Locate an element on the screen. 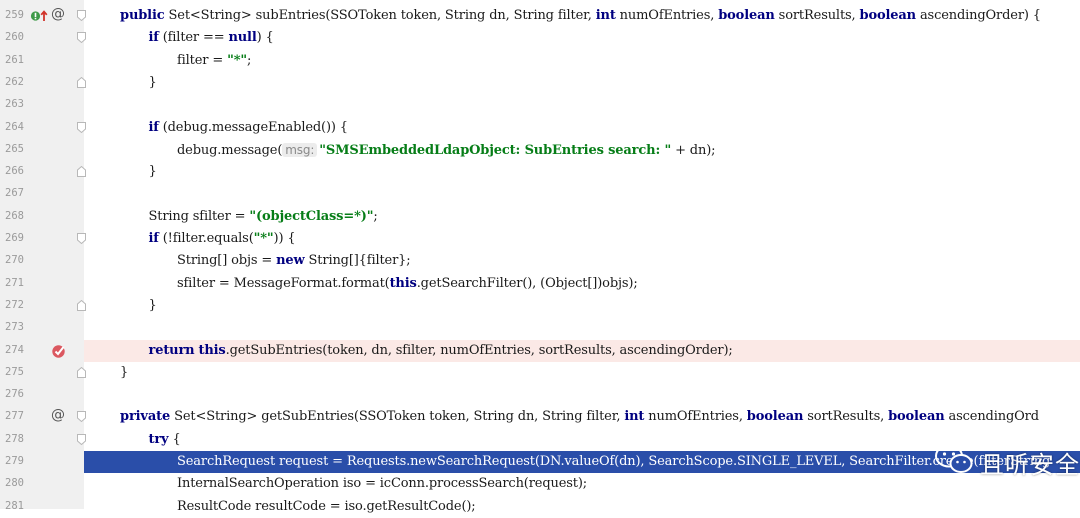  code-text: try { is located at coordinates (165, 440).